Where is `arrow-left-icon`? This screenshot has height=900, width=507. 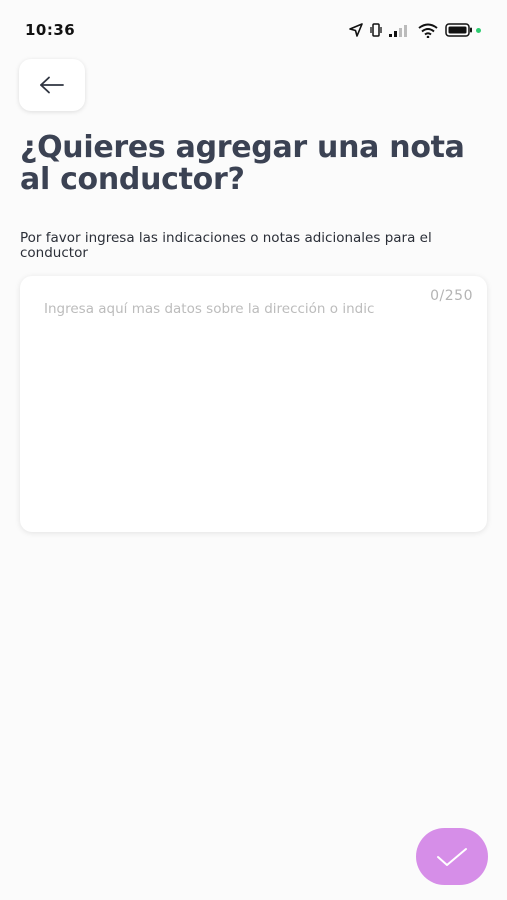
arrow-left-icon is located at coordinates (52, 85).